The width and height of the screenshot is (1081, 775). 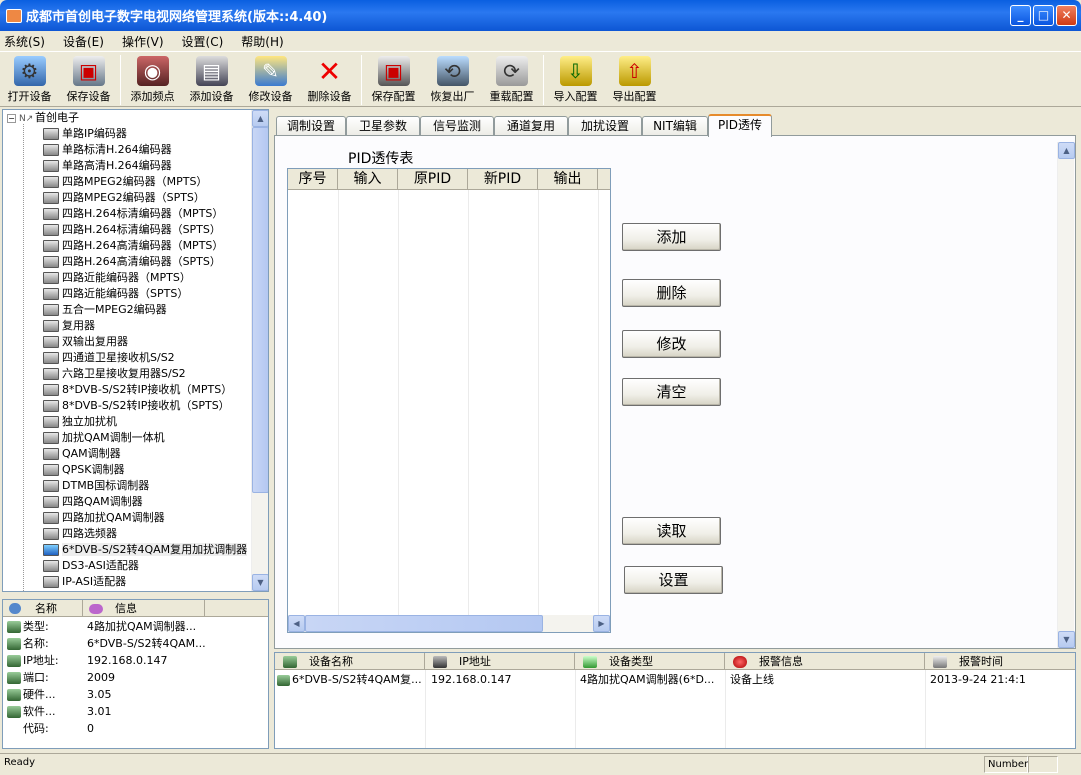 What do you see at coordinates (1066, 15) in the screenshot?
I see `close-button: ✕` at bounding box center [1066, 15].